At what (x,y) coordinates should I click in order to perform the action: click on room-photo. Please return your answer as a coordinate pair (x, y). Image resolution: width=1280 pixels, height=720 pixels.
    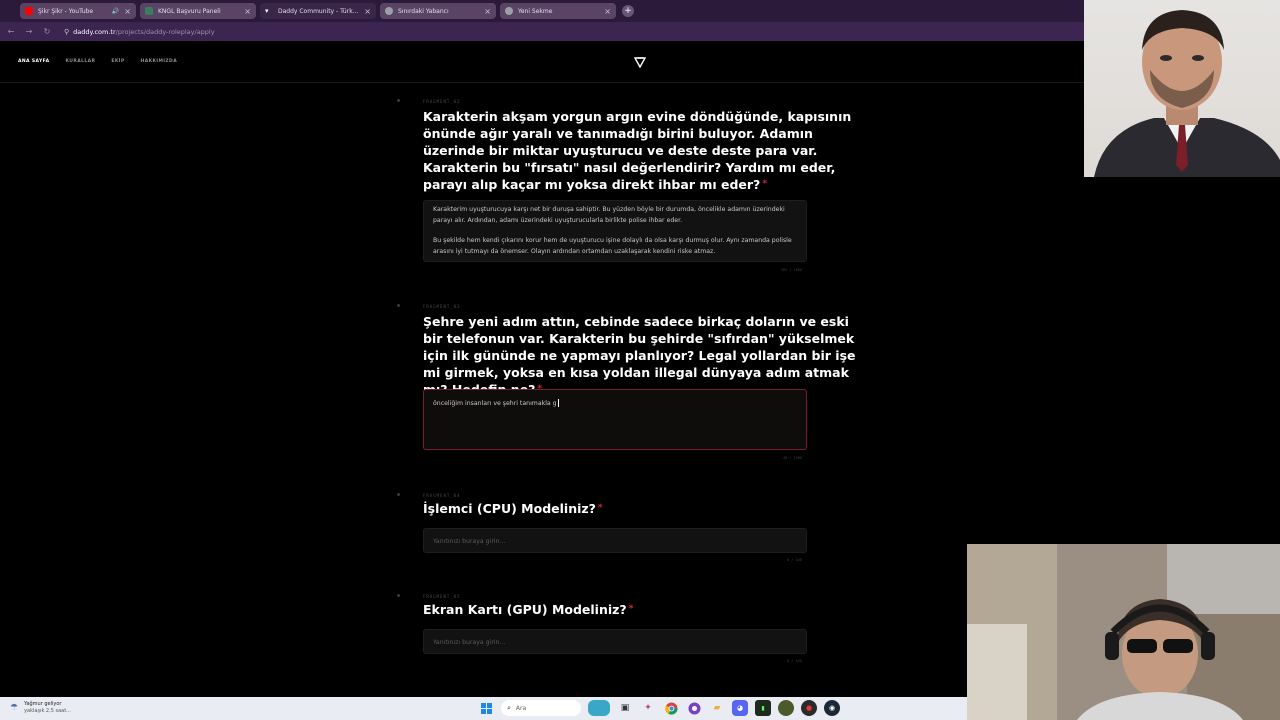
    Looking at the image, I should click on (1123, 632).